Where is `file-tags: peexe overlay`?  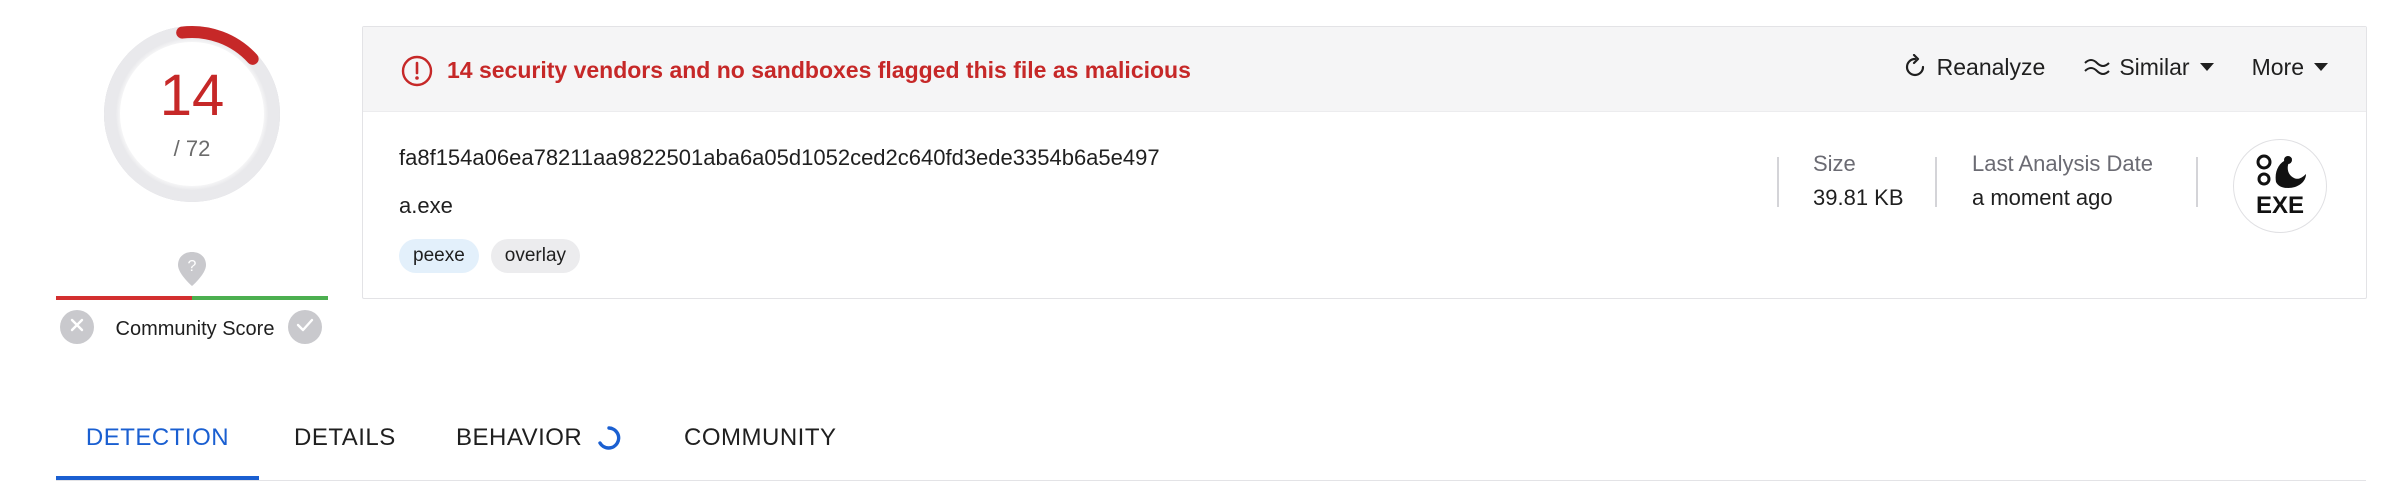 file-tags: peexe overlay is located at coordinates (495, 256).